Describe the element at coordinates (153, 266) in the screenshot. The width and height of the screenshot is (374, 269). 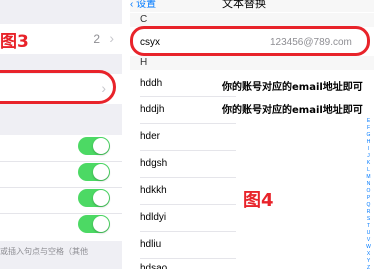
I see `list-item: hdsao` at that location.